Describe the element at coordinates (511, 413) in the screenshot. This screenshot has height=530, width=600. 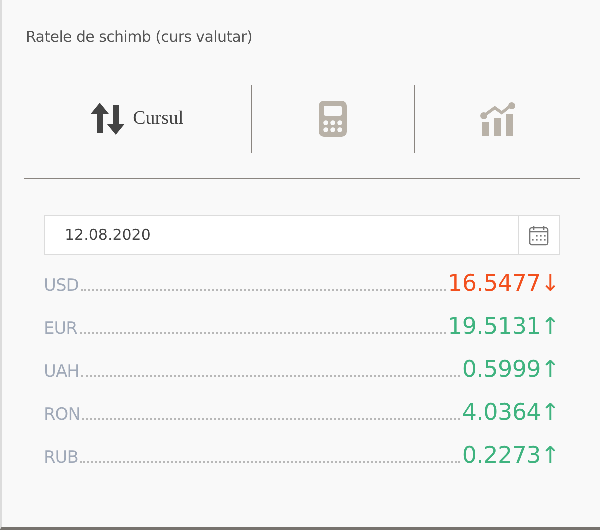
I see `exchange-rate: 4.0364↑` at that location.